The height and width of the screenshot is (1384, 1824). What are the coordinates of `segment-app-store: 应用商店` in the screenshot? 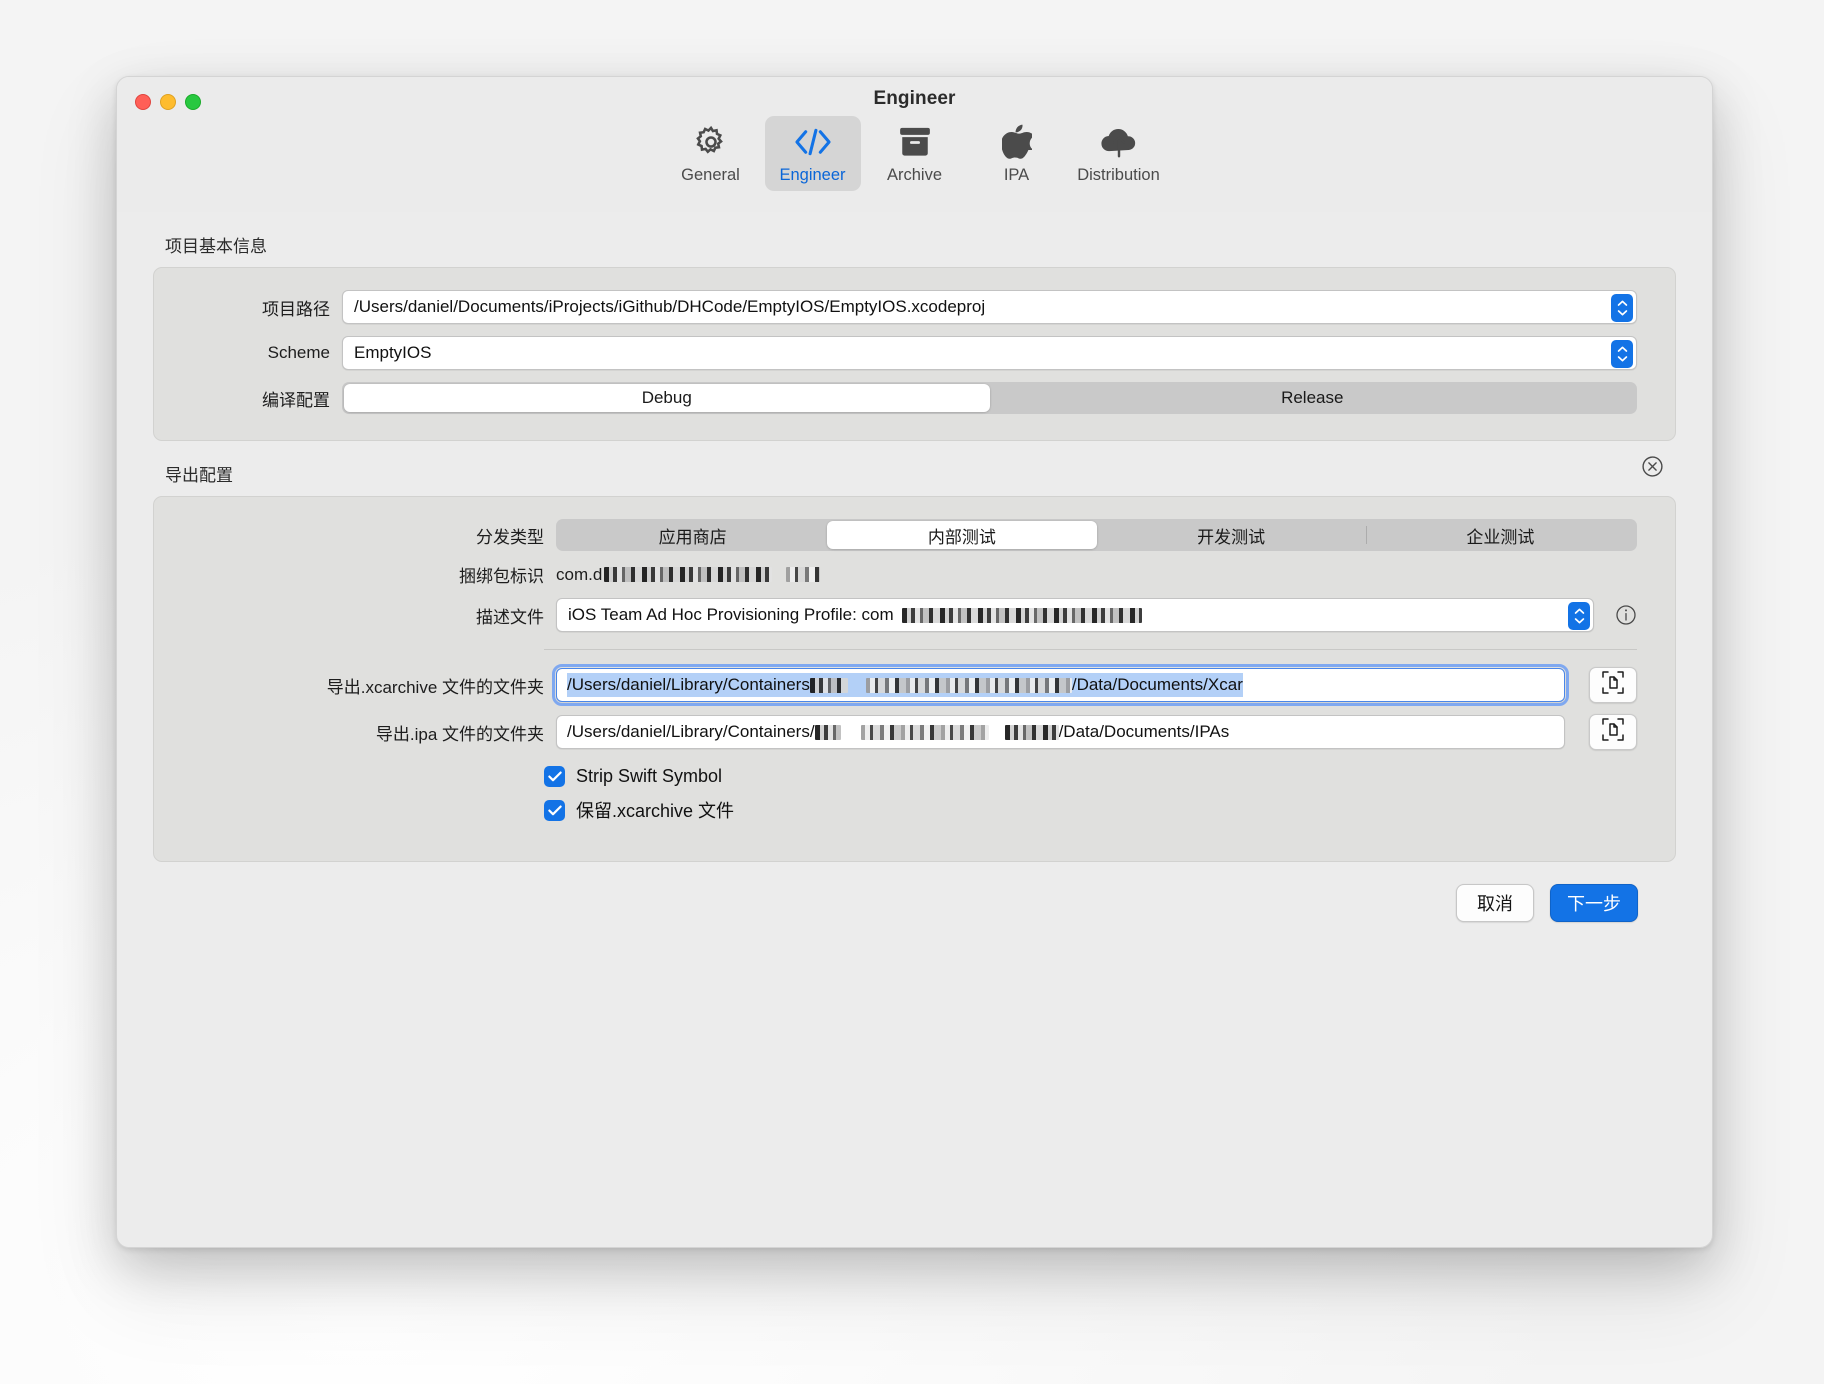 It's located at (692, 535).